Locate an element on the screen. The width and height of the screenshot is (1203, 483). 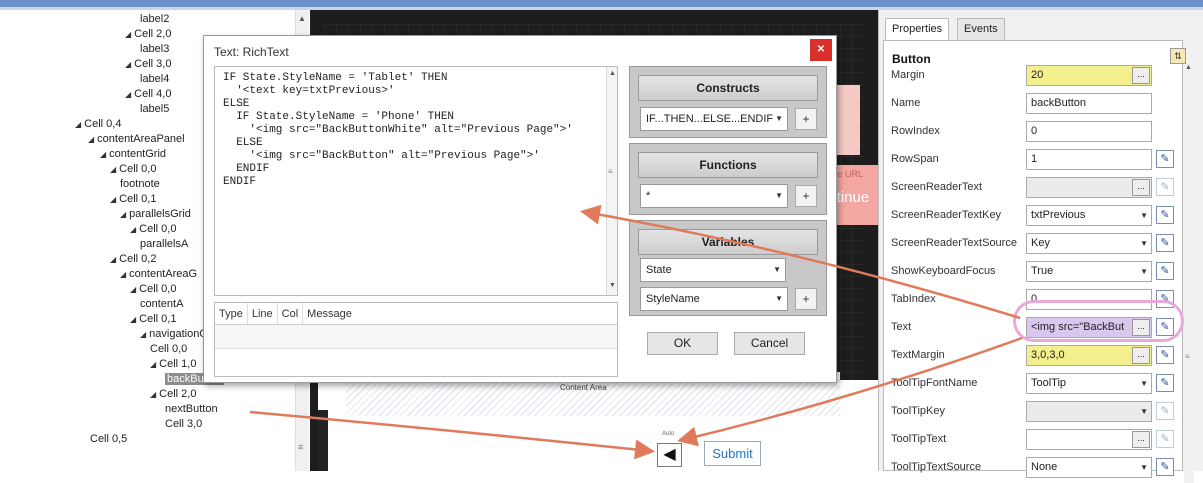
tree-item: label2 is located at coordinates (154, 19).